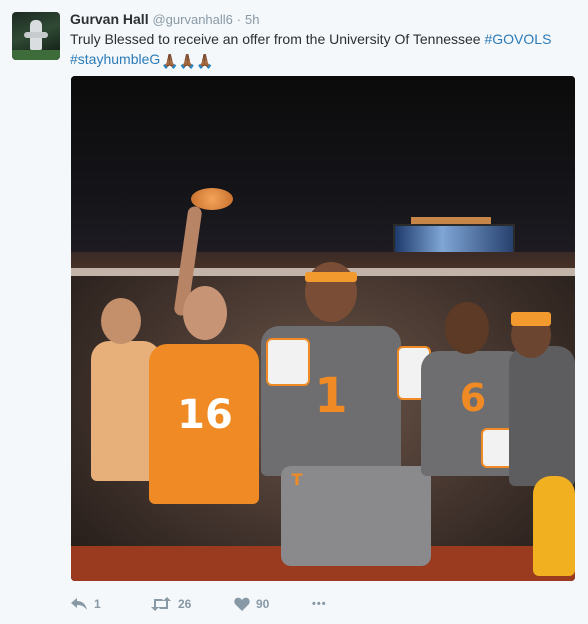 This screenshot has height=624, width=588. I want to click on author-handle: @gurvanhall6, so click(192, 19).